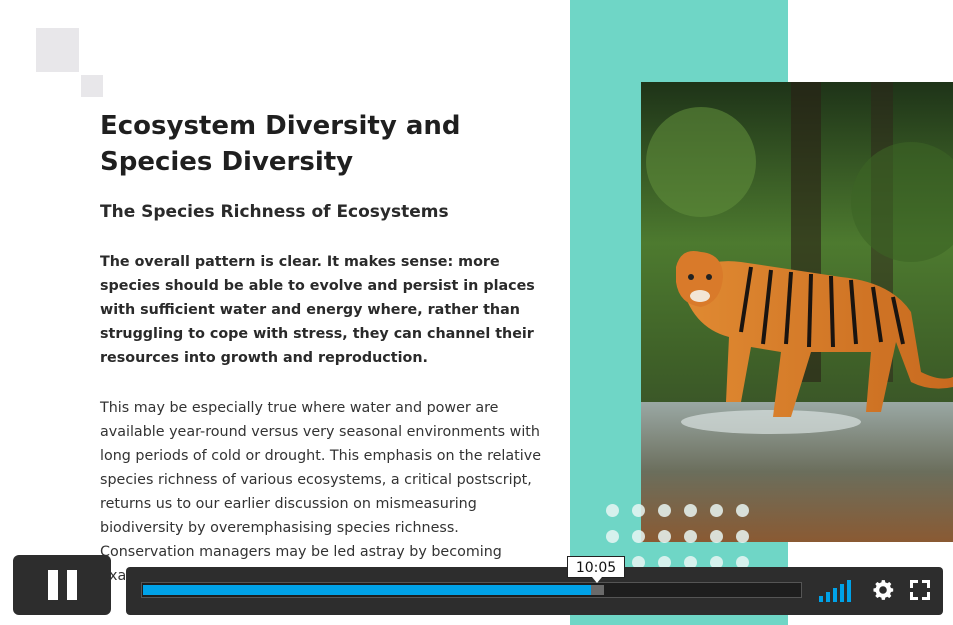  I want to click on pause-icon, so click(52, 585).